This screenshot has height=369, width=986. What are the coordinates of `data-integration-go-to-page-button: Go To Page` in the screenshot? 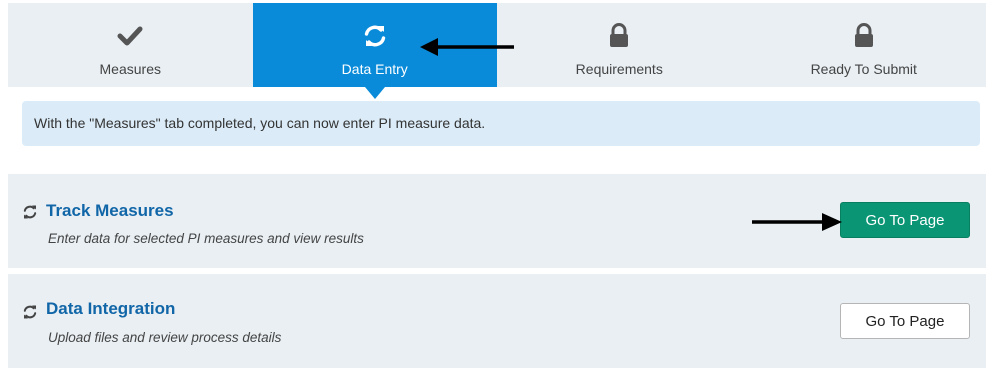 It's located at (905, 321).